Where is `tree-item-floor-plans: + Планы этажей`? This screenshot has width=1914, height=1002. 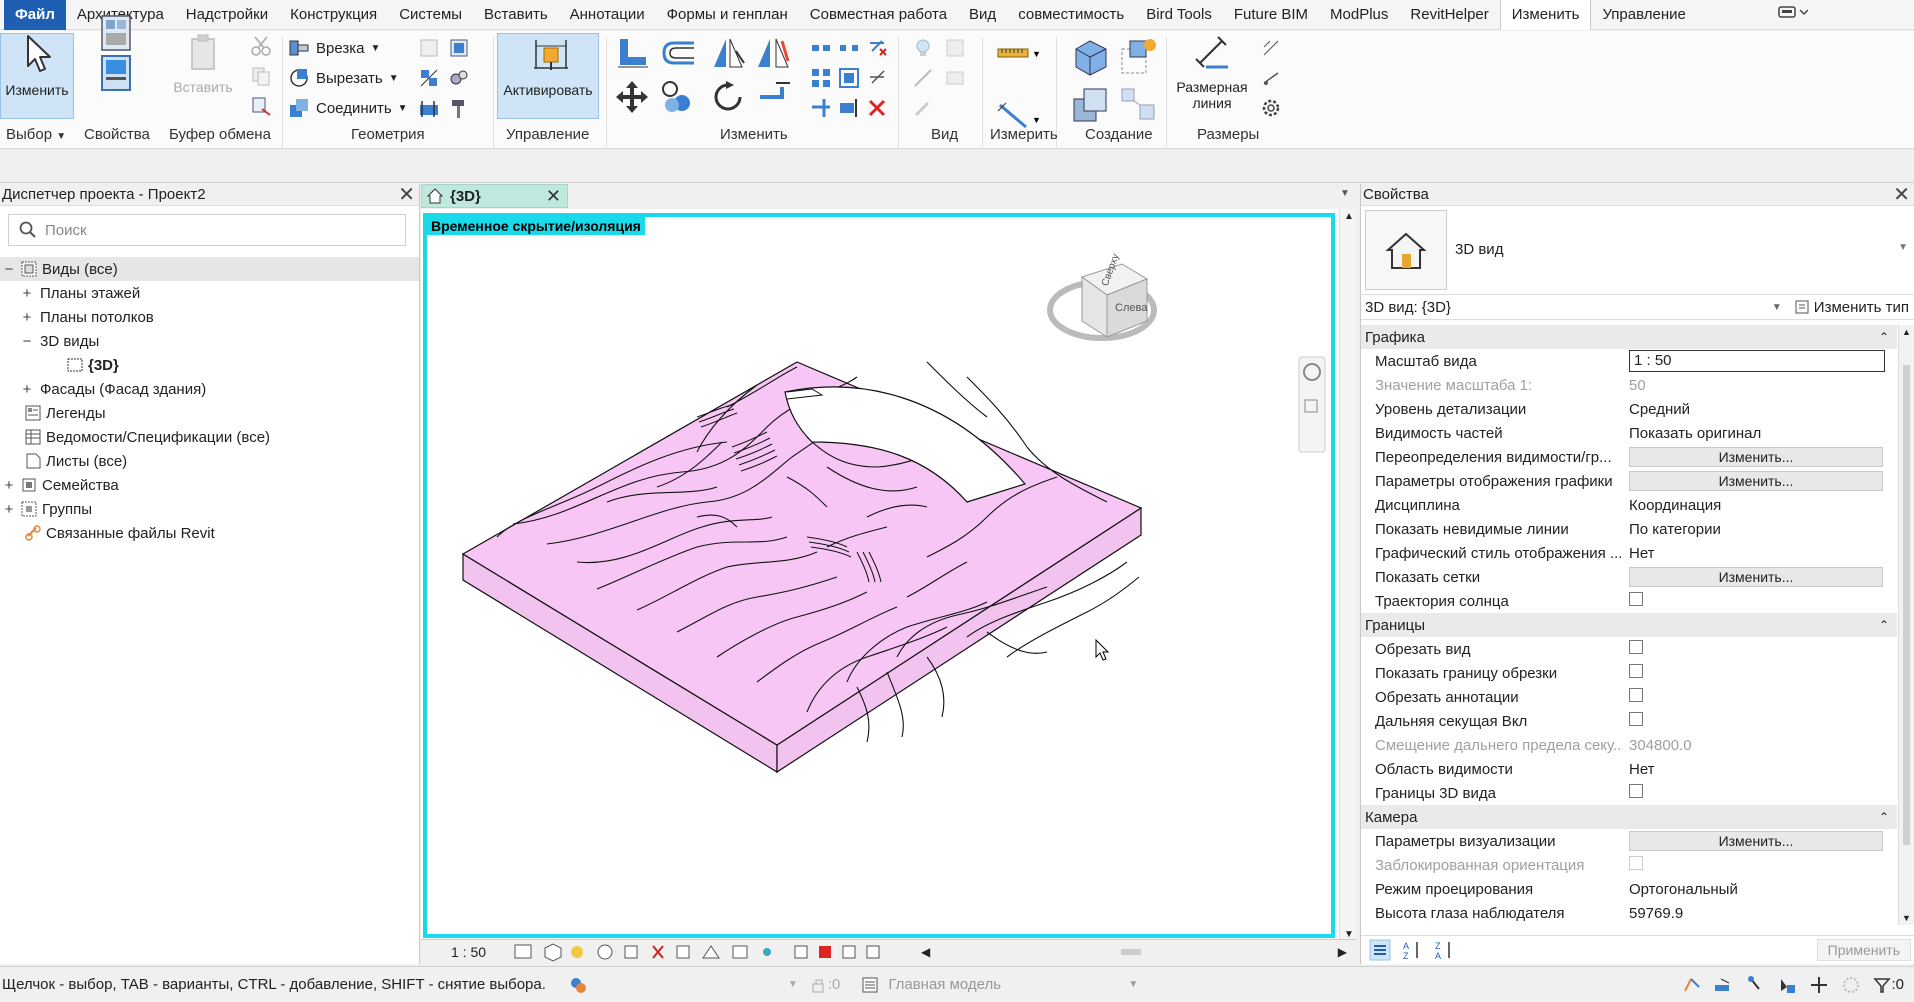
tree-item-floor-plans: + Планы этажей is located at coordinates (209, 293).